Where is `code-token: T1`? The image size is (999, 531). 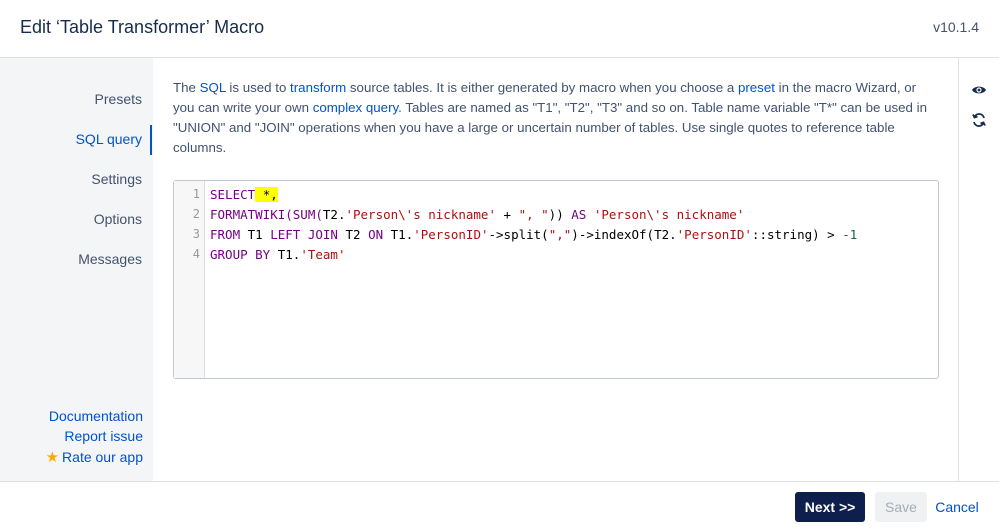
code-token: T1 is located at coordinates (255, 234).